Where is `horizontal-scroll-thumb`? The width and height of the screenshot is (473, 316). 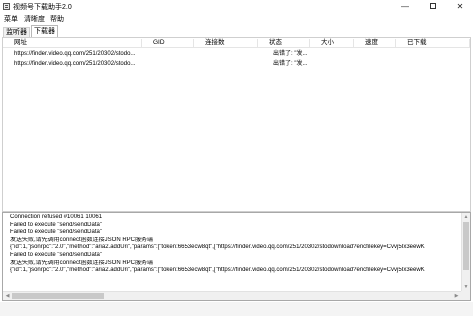
horizontal-scroll-thumb is located at coordinates (58, 296).